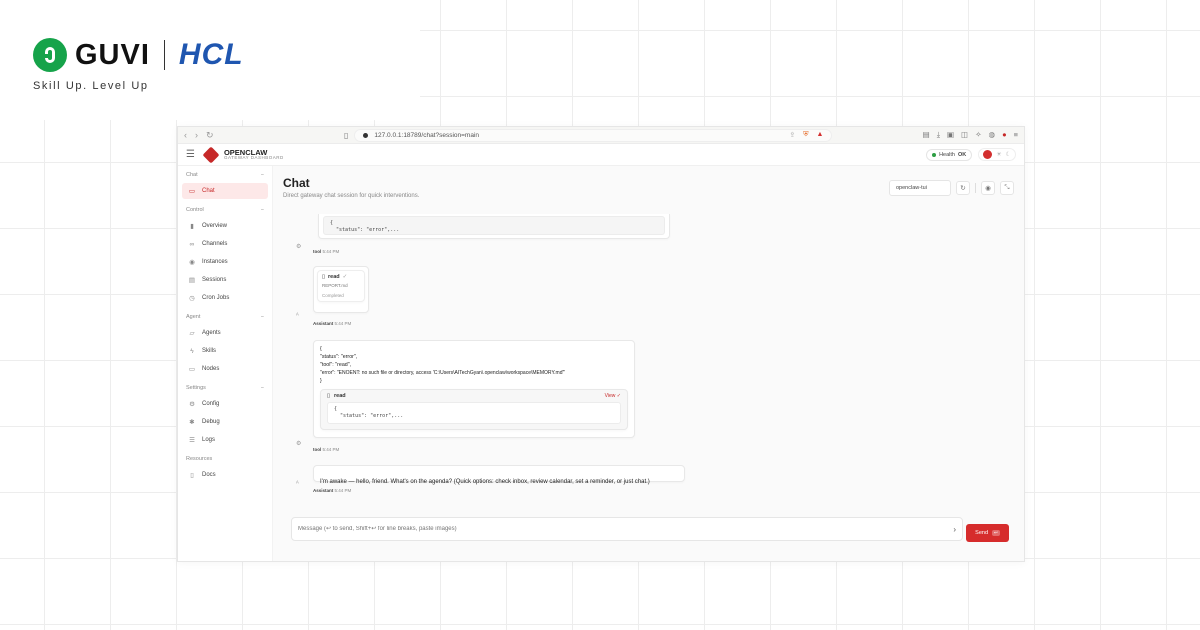 This screenshot has width=1200, height=630. Describe the element at coordinates (920, 187) in the screenshot. I see `session-select: openclaw-tui` at that location.